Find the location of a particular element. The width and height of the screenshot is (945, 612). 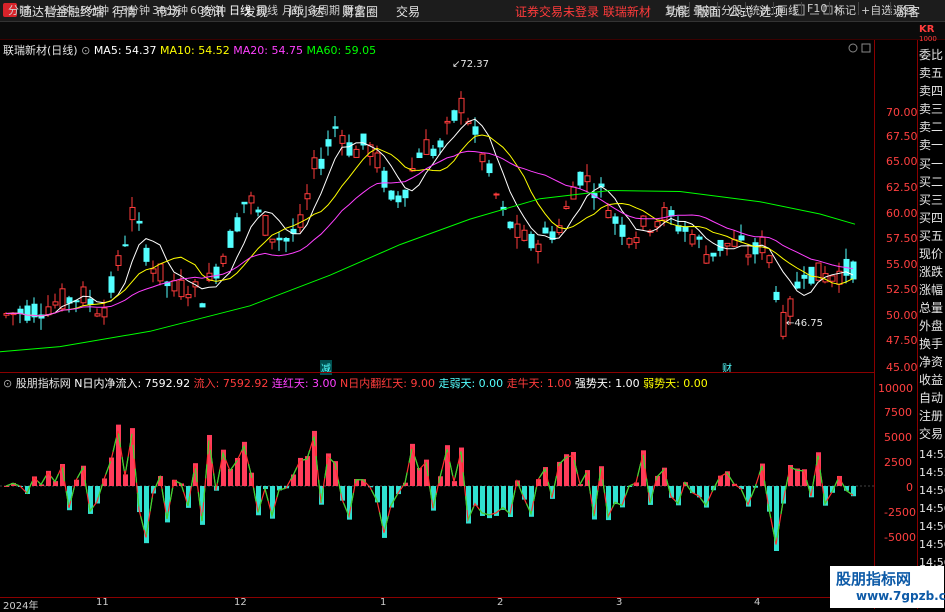

chevron-down-icon: ⊙ is located at coordinates (7, 383).